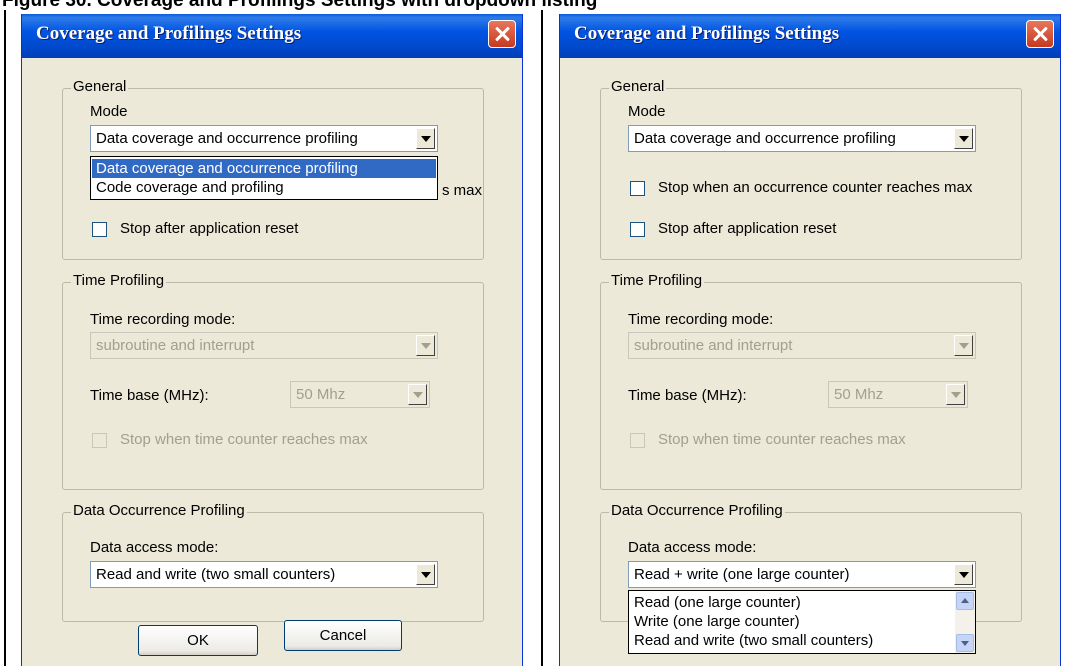 The height and width of the screenshot is (666, 1081). I want to click on cancel-button: Cancel, so click(343, 635).